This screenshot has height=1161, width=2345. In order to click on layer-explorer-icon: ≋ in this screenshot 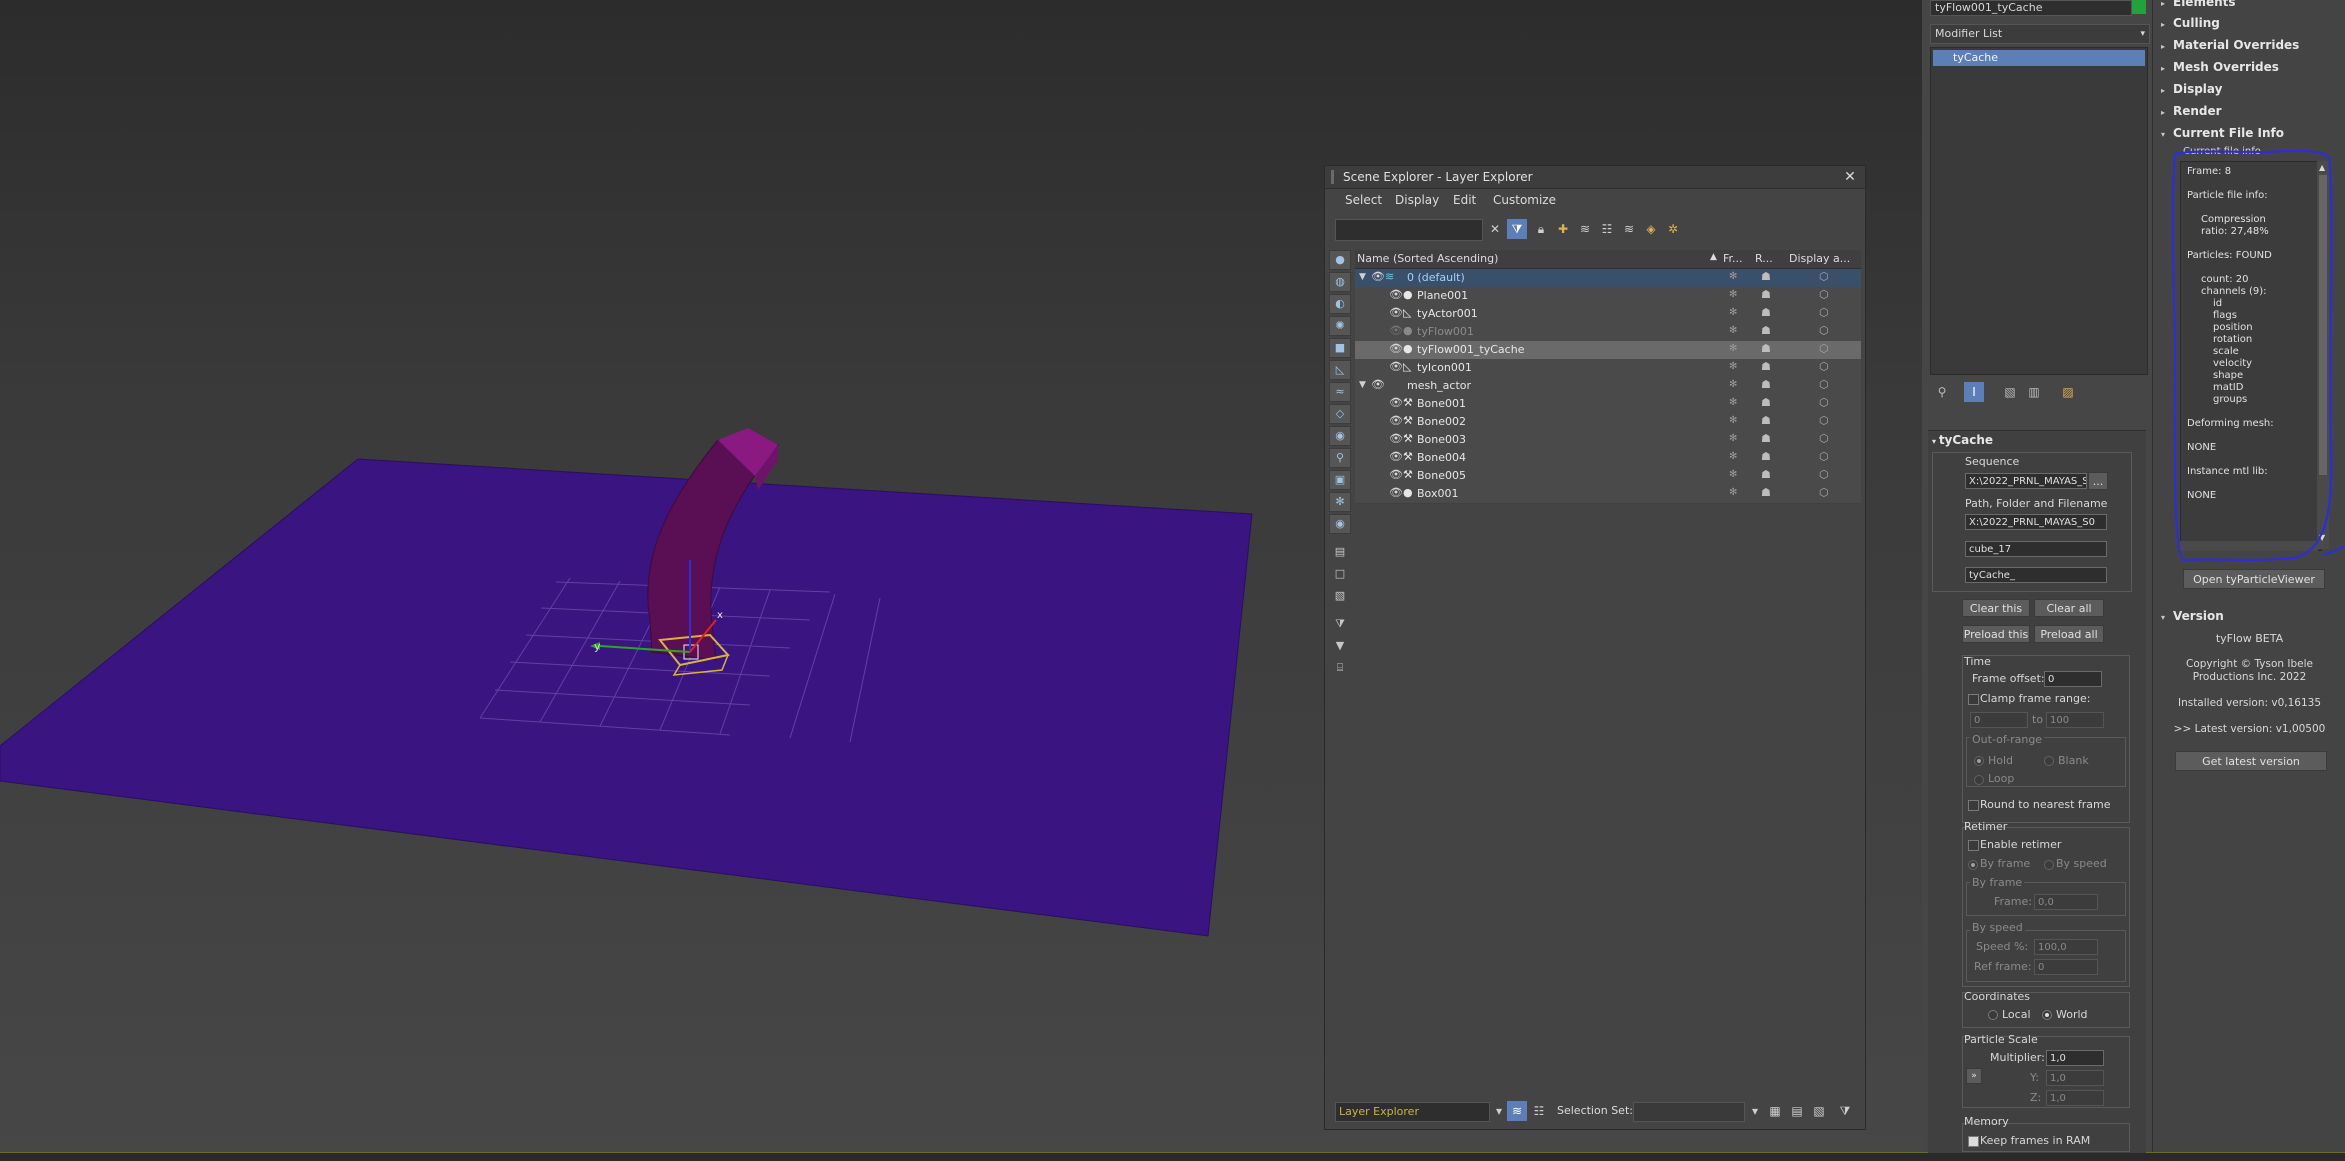, I will do `click(1517, 1111)`.